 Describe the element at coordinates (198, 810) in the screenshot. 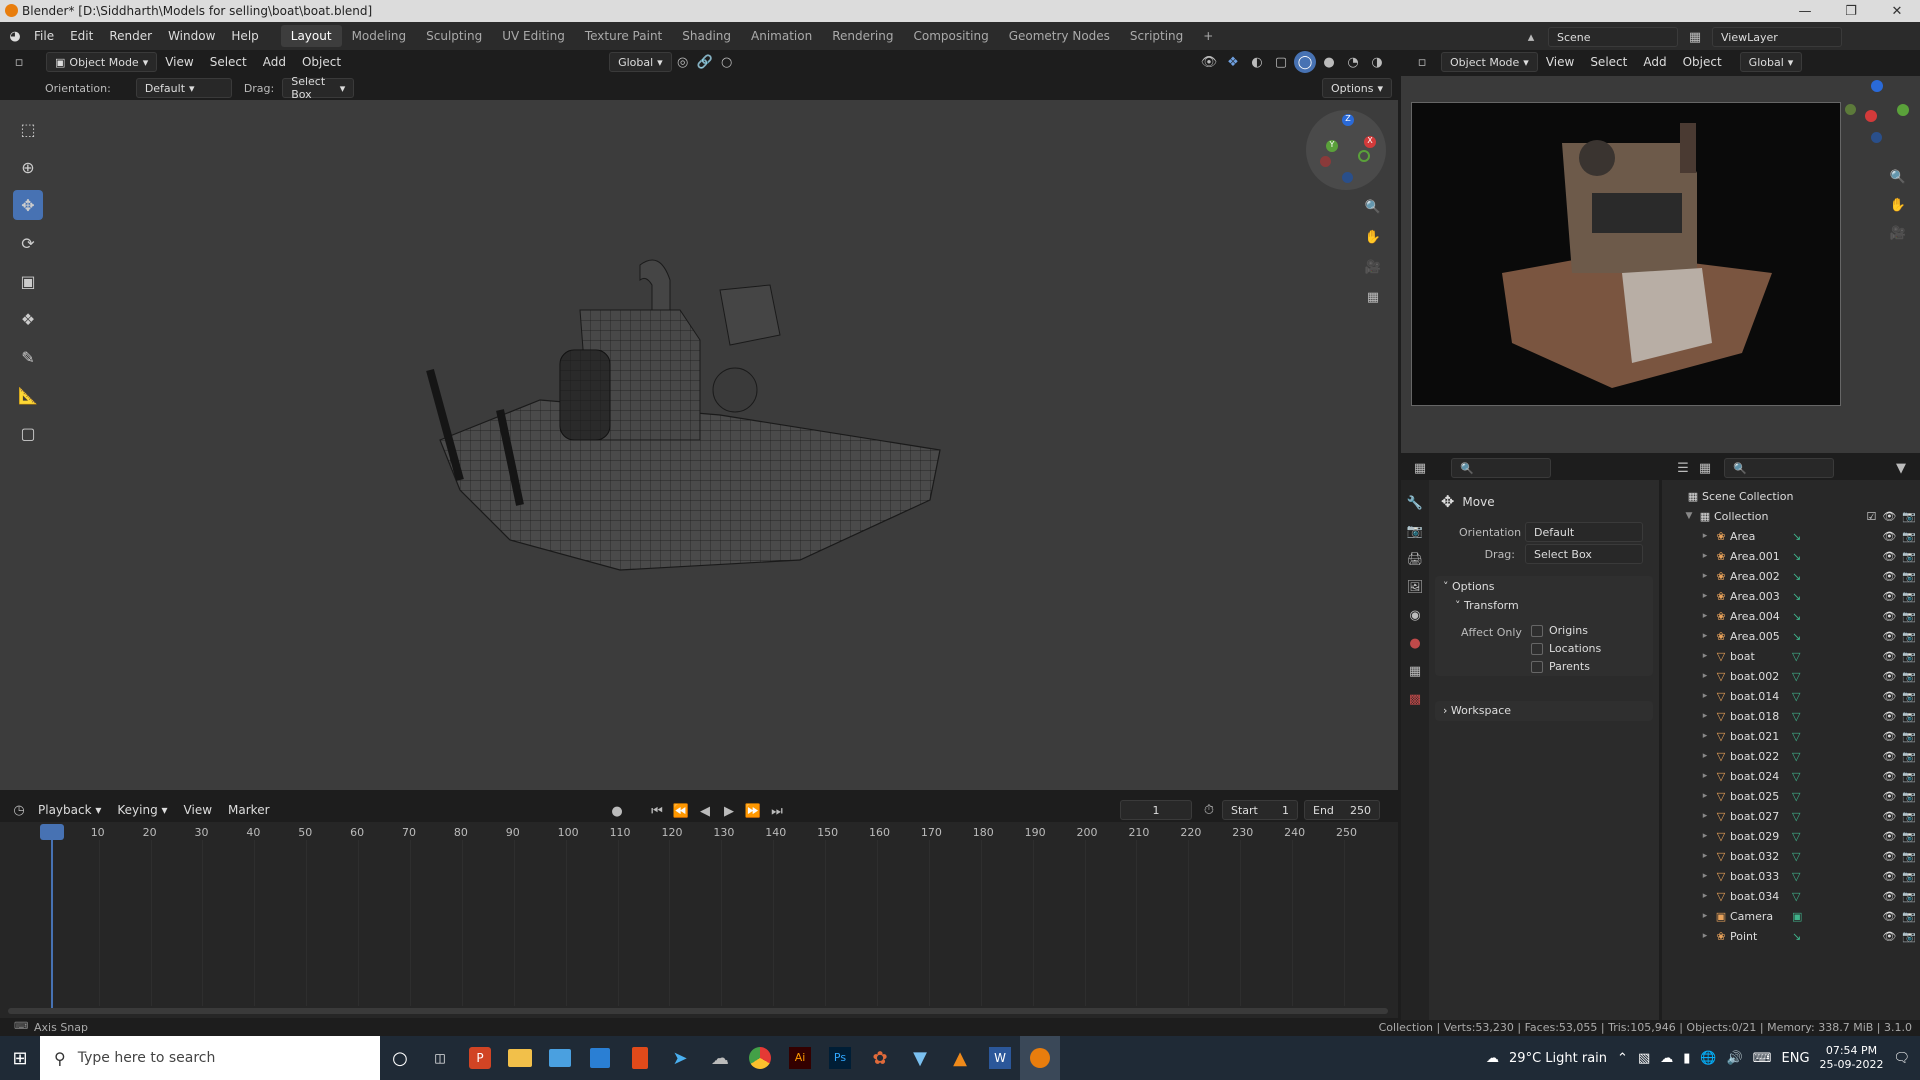

I see `timeline-menu-view: View` at that location.